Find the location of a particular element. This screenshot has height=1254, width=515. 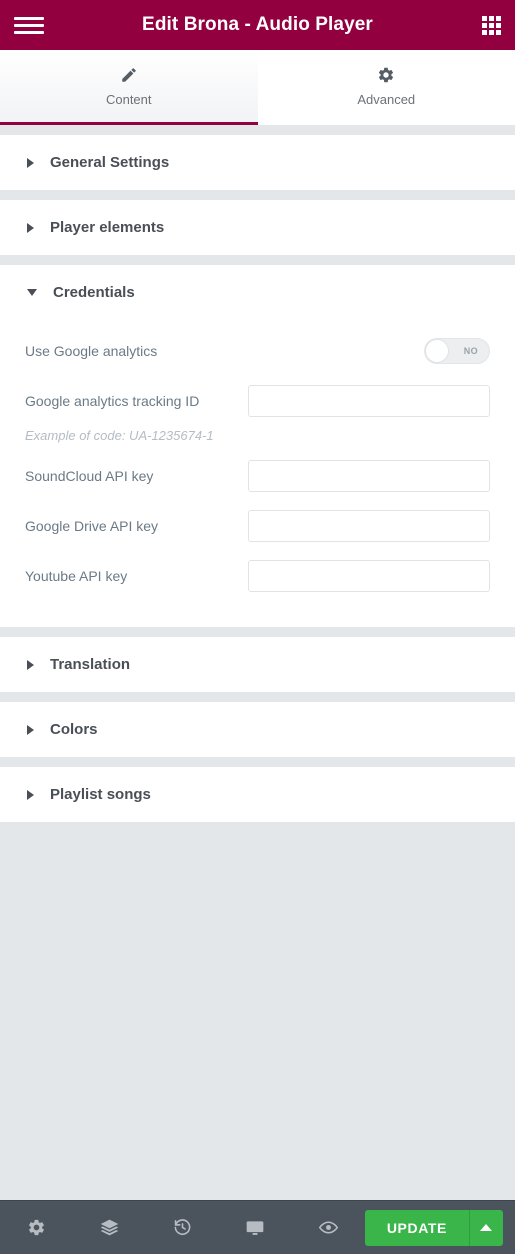

top-header-bar: Edit Brona - Audio Player is located at coordinates (257, 25).